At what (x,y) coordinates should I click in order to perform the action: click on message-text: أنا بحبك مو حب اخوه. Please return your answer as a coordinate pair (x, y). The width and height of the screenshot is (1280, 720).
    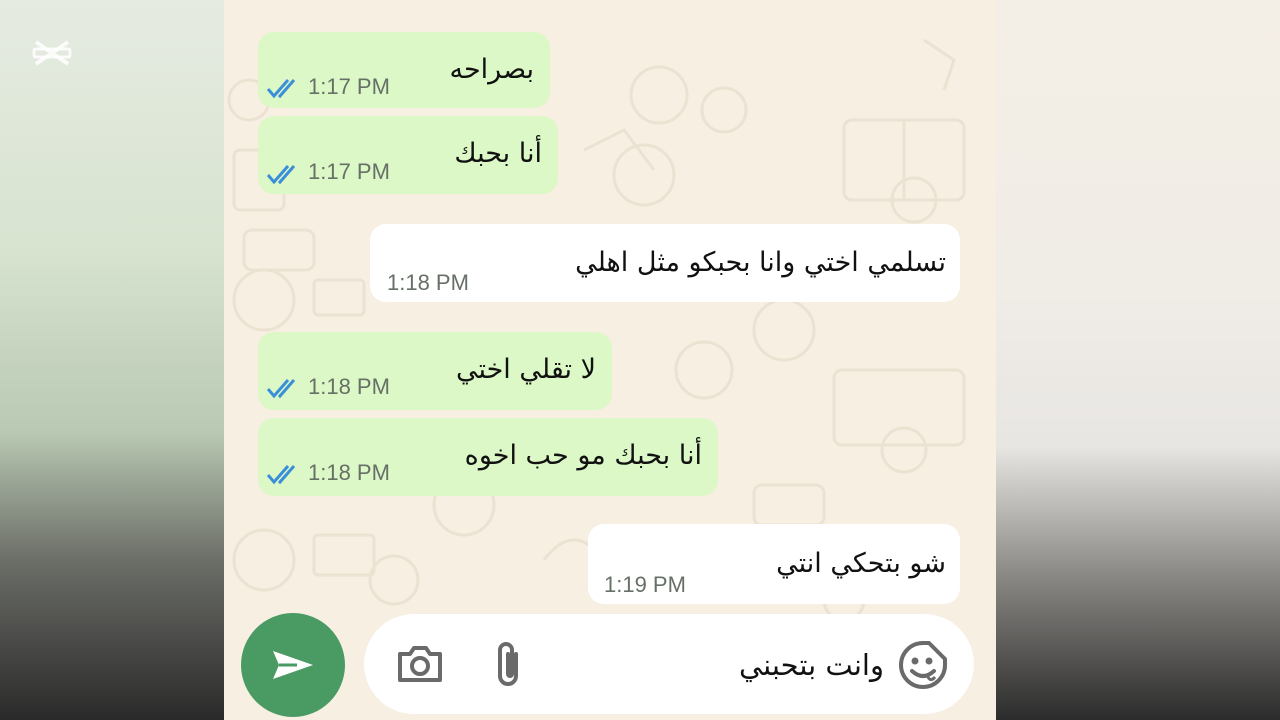
    Looking at the image, I should click on (583, 455).